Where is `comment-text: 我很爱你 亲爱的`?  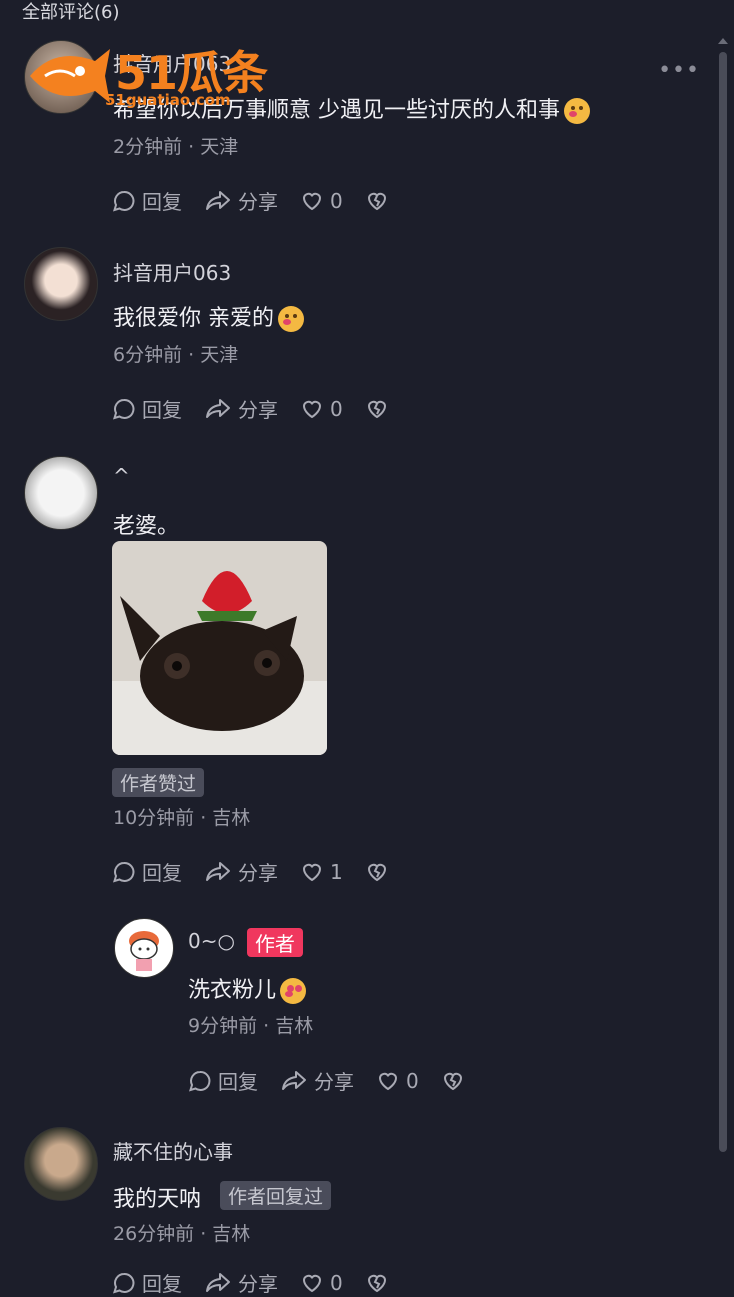
comment-text: 我很爱你 亲爱的 is located at coordinates (208, 316).